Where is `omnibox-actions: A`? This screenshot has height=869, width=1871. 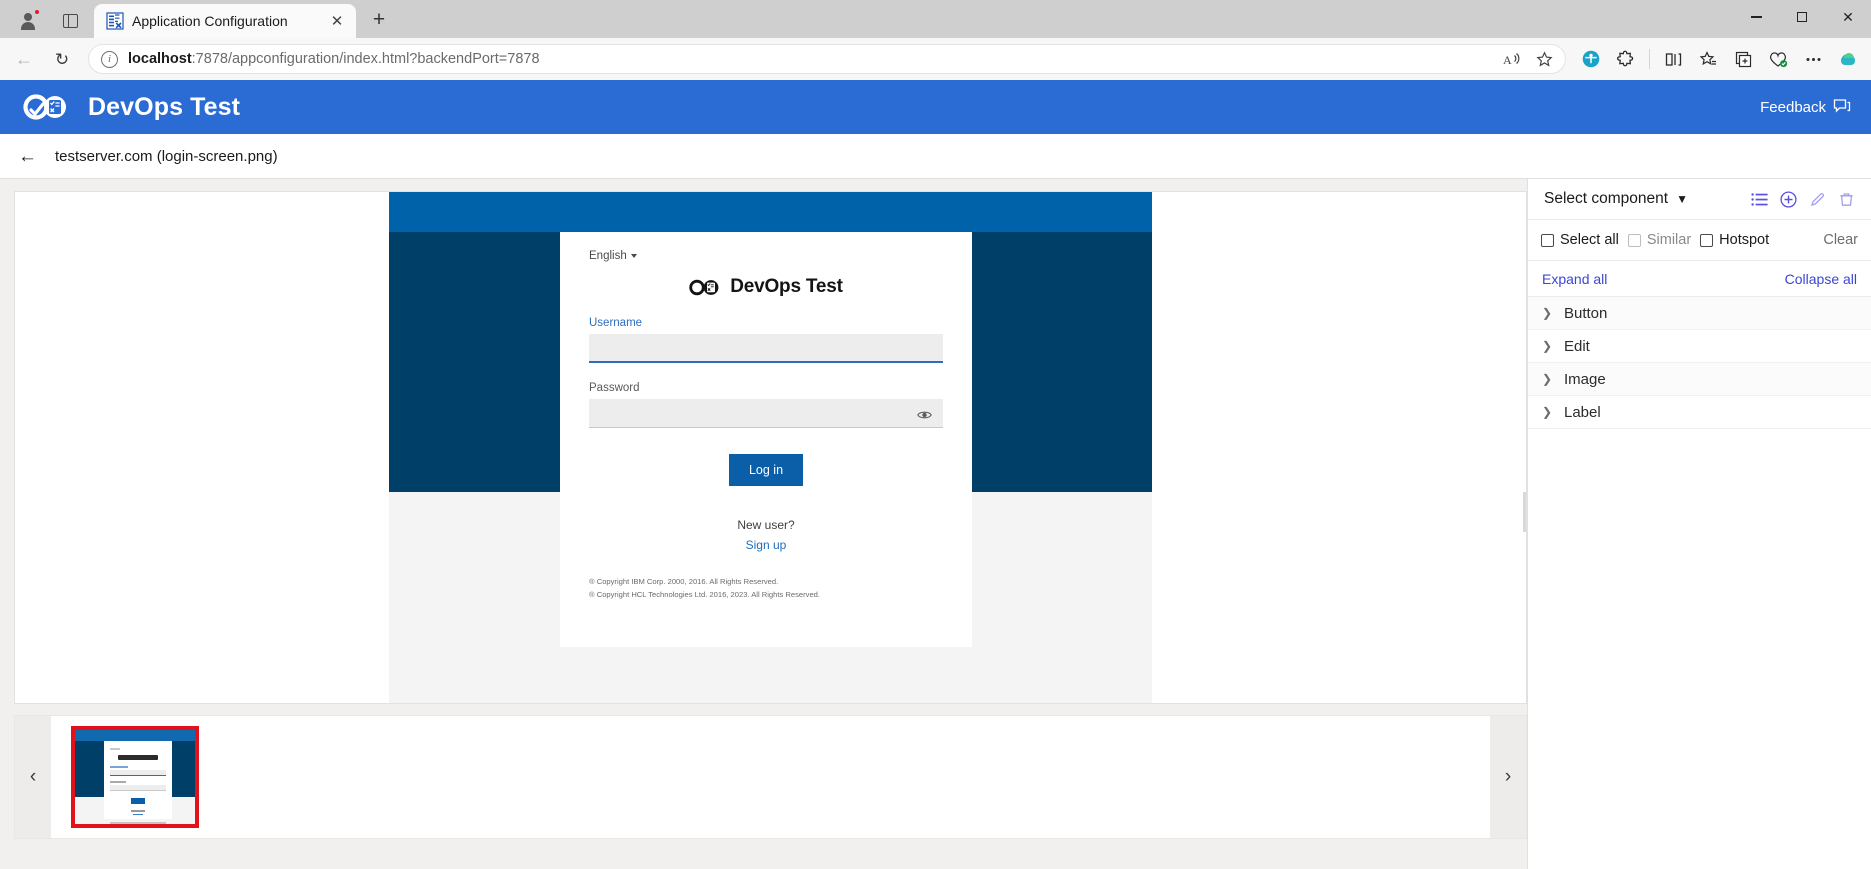
omnibox-actions: A is located at coordinates (1529, 59).